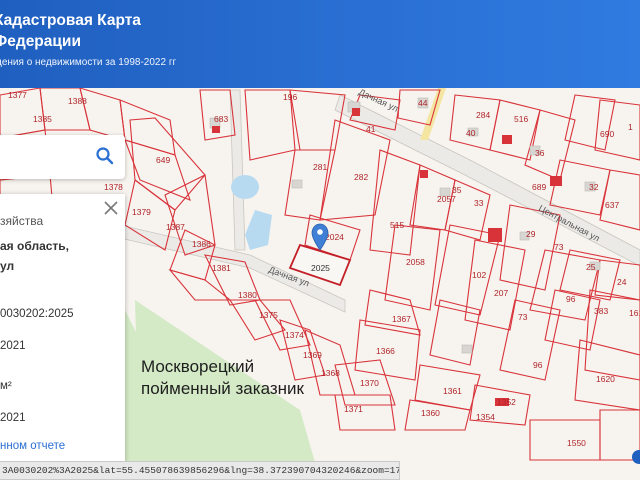  What do you see at coordinates (483, 115) in the screenshot?
I see `parcel-number-284: 284` at bounding box center [483, 115].